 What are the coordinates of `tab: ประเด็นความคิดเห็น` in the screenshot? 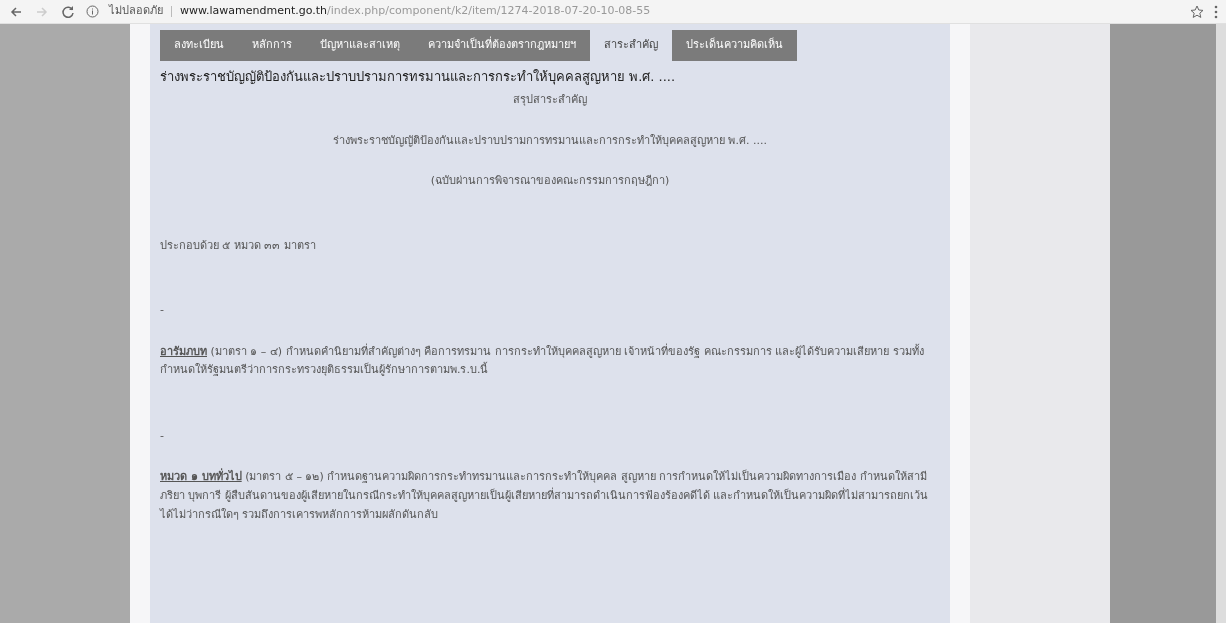 It's located at (734, 45).